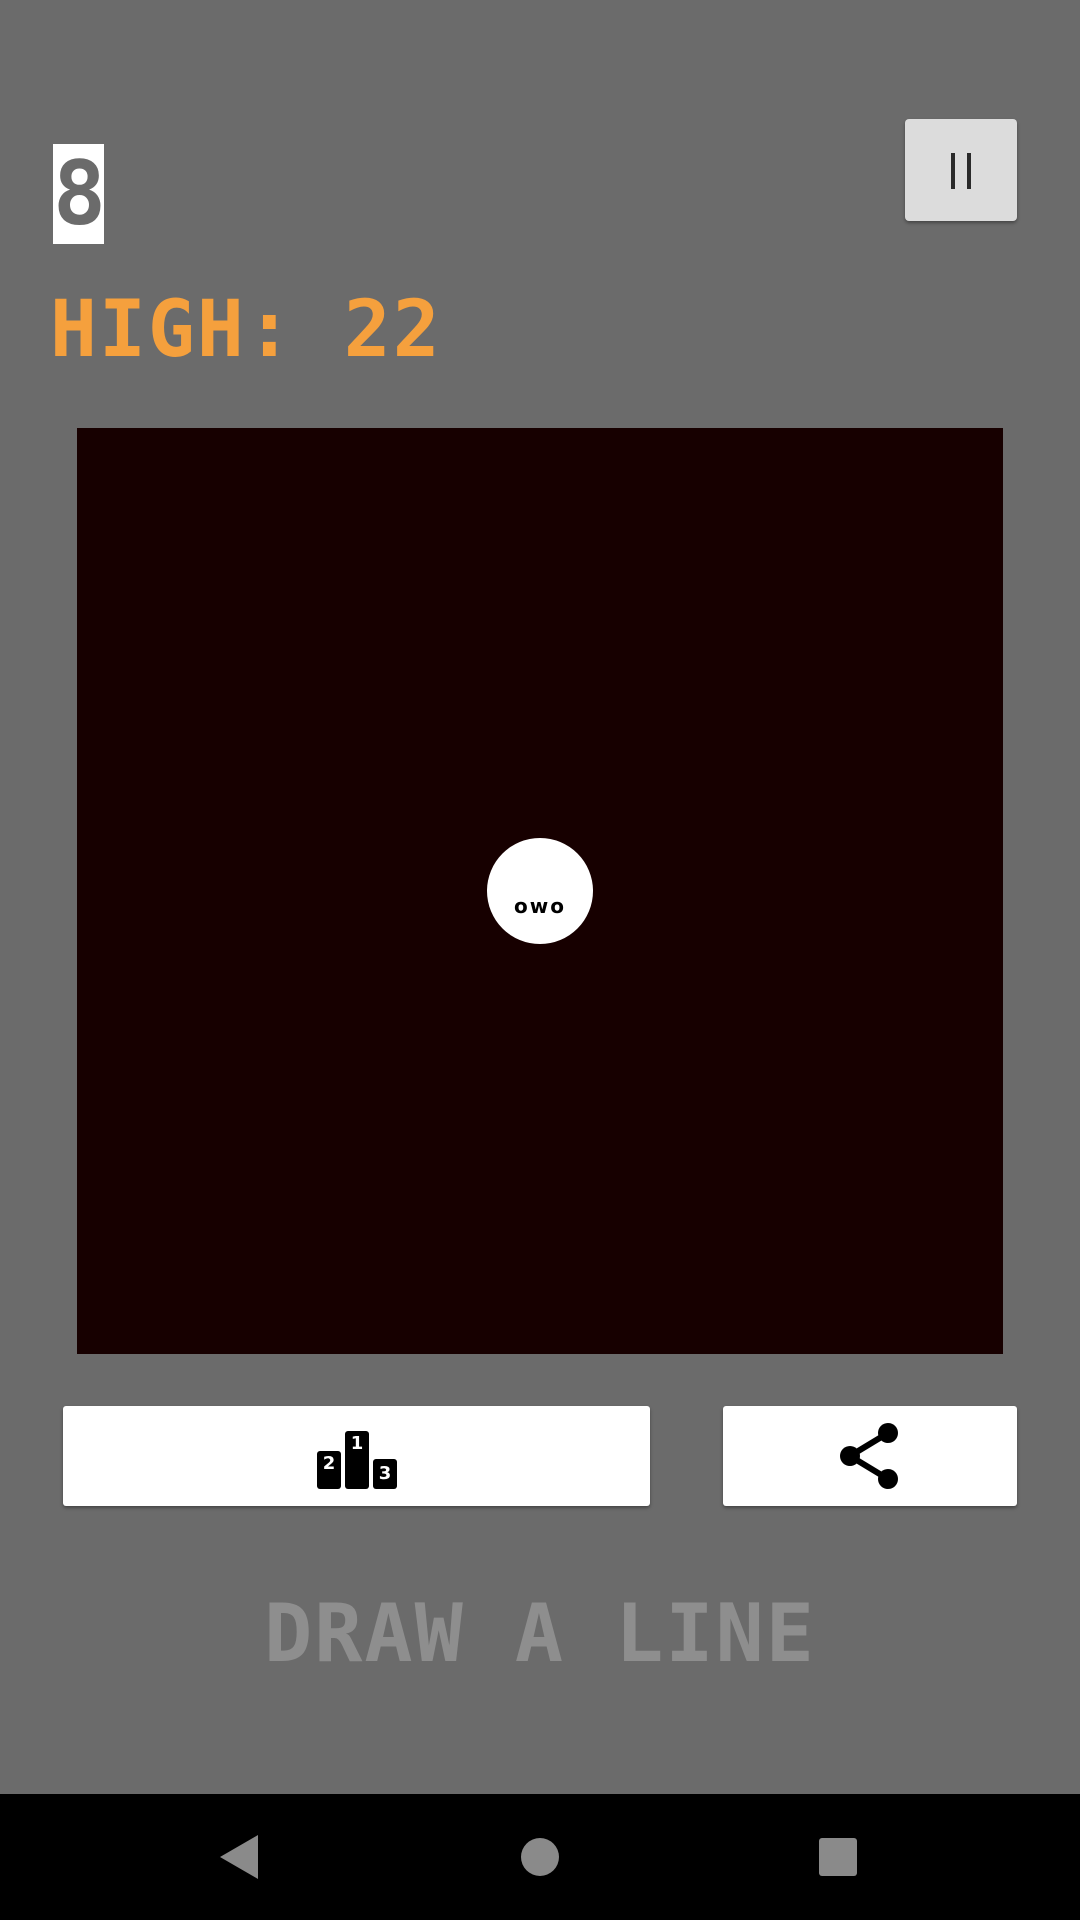 Image resolution: width=1080 pixels, height=1920 pixels. Describe the element at coordinates (246, 330) in the screenshot. I see `high-score-label: HIGH: 22` at that location.